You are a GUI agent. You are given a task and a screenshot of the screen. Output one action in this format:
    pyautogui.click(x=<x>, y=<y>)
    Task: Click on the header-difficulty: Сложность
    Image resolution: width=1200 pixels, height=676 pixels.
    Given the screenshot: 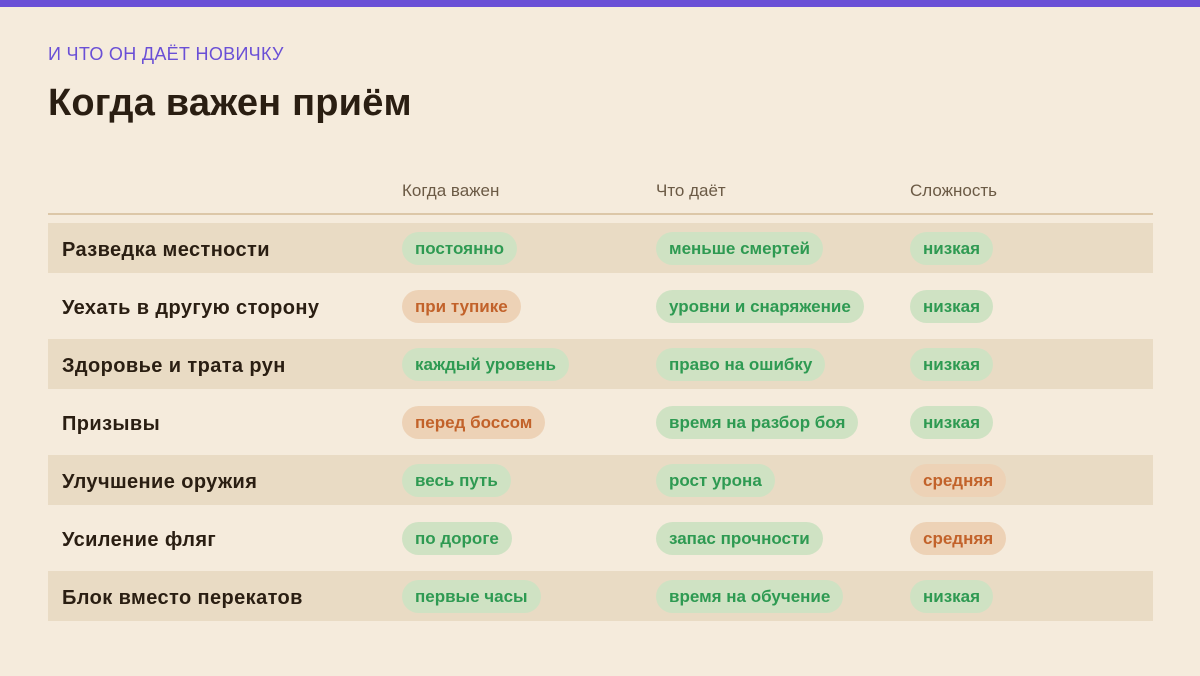 What is the action you would take?
    pyautogui.click(x=954, y=190)
    